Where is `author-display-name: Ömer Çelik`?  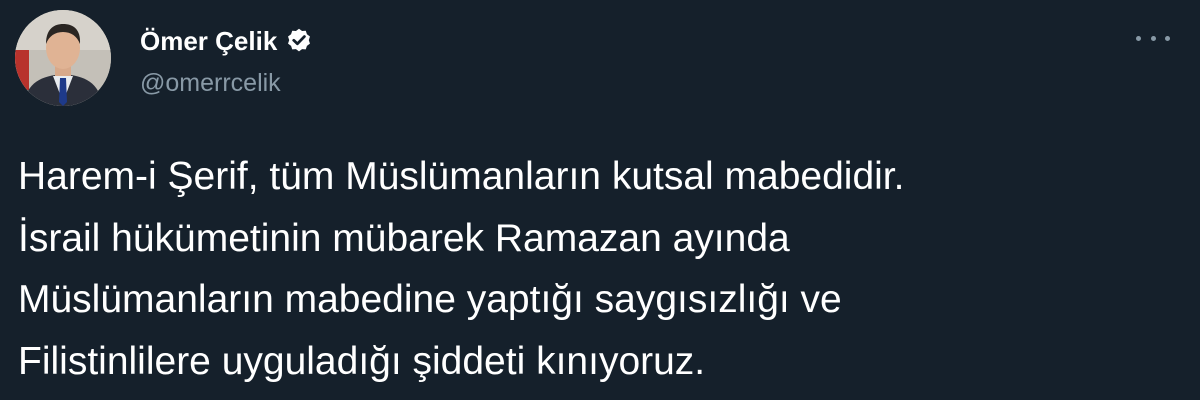
author-display-name: Ömer Çelik is located at coordinates (208, 41).